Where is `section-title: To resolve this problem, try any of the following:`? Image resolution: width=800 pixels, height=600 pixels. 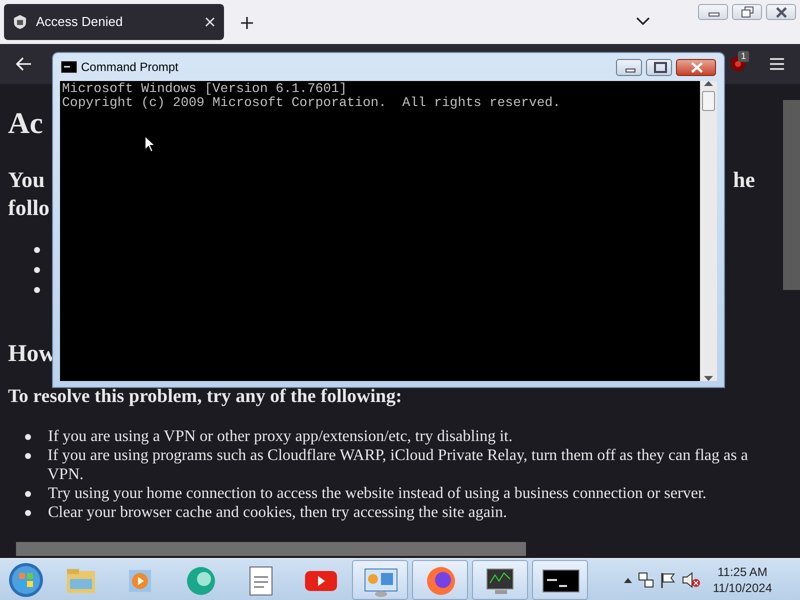 section-title: To resolve this problem, try any of the following: is located at coordinates (205, 397).